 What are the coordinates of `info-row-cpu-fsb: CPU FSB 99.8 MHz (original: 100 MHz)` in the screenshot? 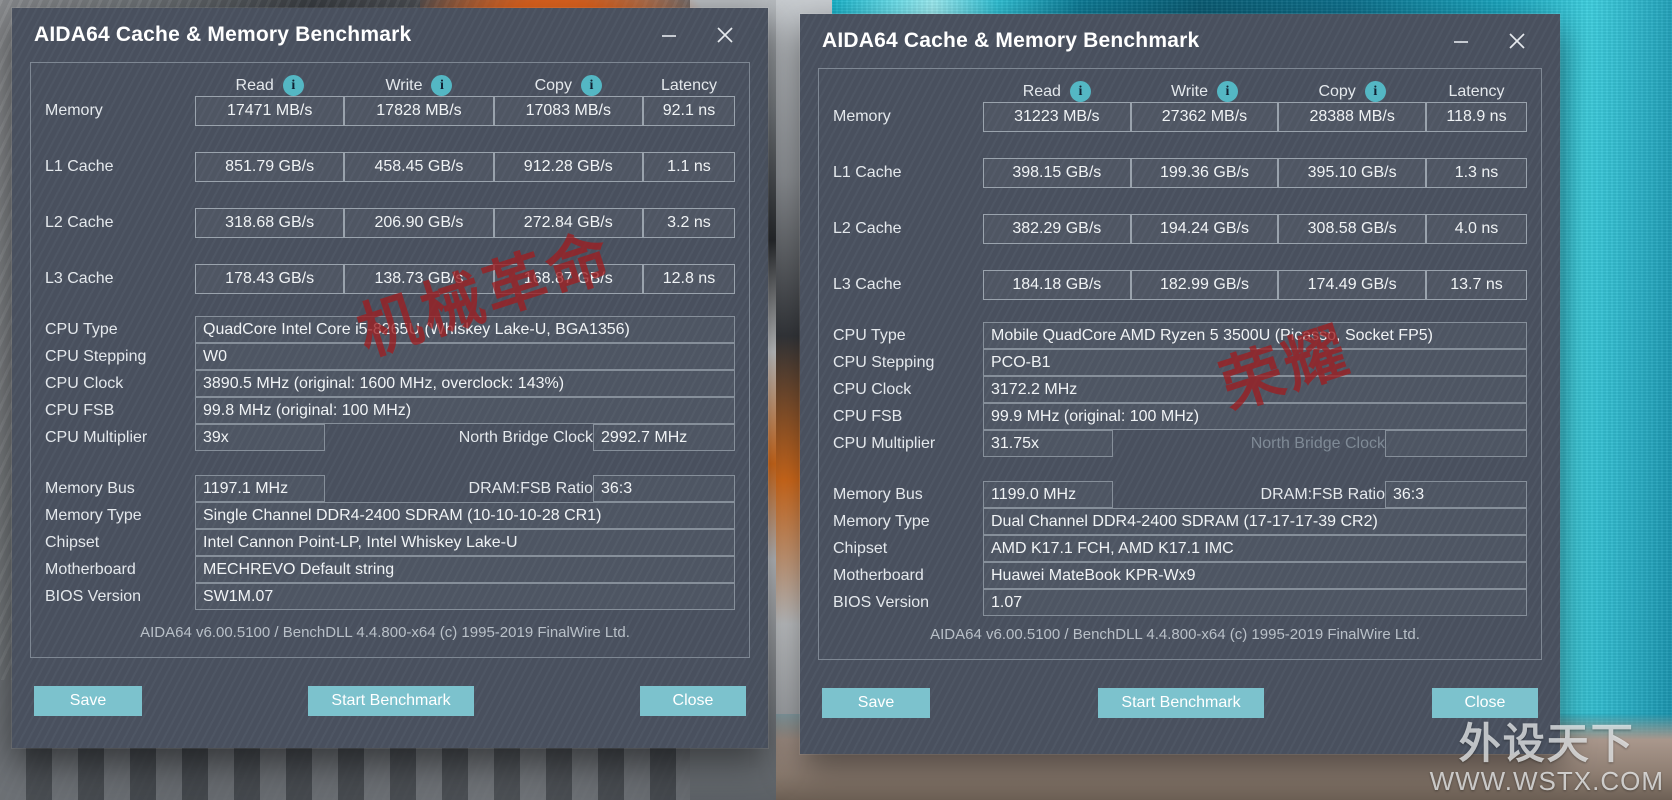 It's located at (390, 410).